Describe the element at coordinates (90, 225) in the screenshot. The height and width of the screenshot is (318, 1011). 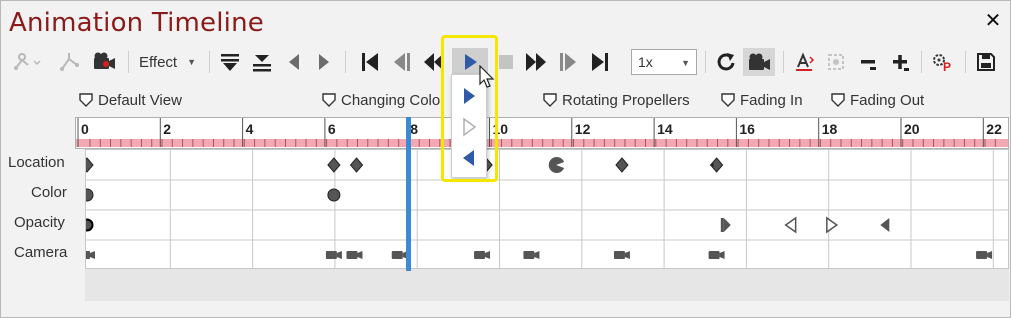
I see `keyframe-circle-bold` at that location.